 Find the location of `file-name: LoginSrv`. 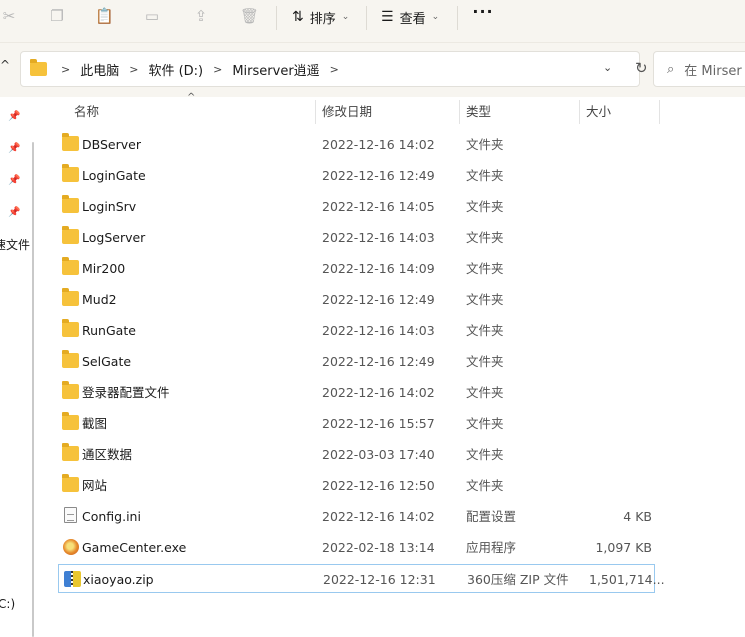

file-name: LoginSrv is located at coordinates (109, 206).